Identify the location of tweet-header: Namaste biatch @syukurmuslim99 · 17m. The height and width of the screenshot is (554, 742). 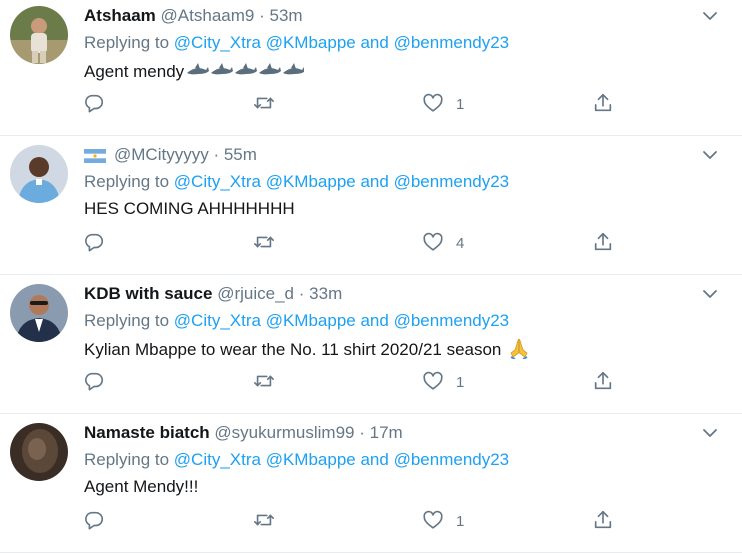
(243, 433).